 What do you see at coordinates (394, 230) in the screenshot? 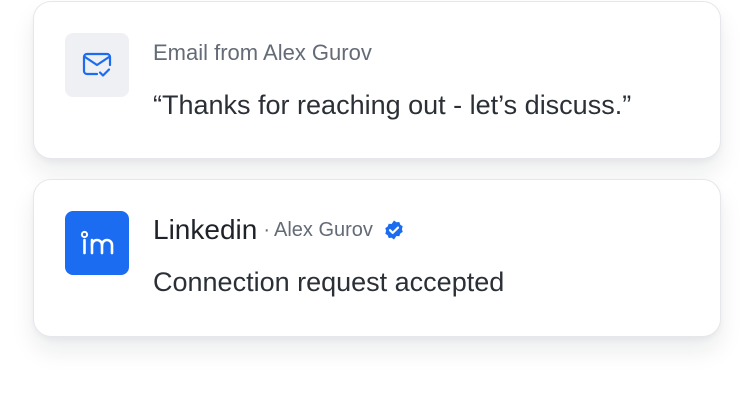
I see `verified-check-icon` at bounding box center [394, 230].